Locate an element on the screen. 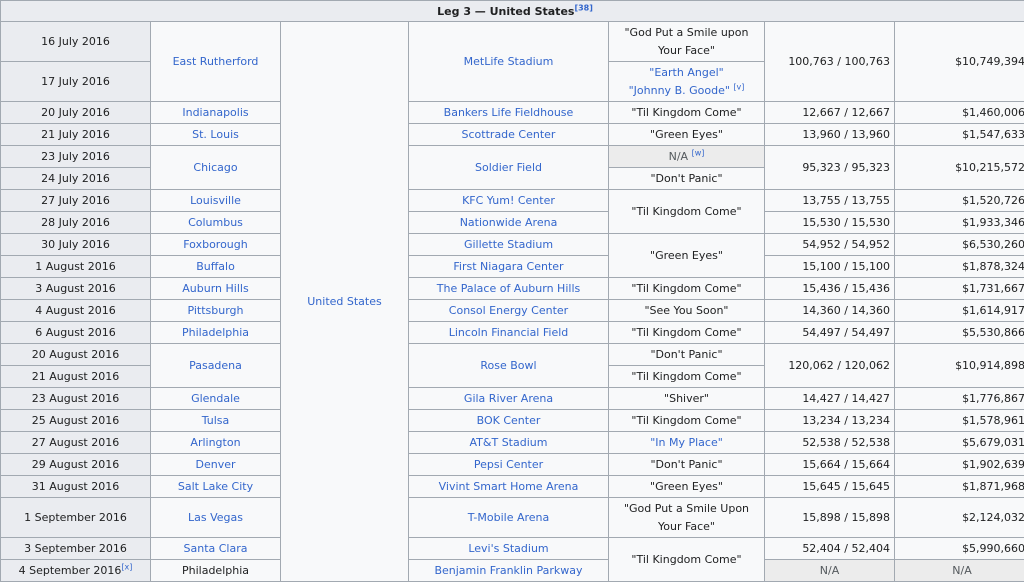 The width and height of the screenshot is (1024, 582). attendance-cell: 15,664 / 15,664 is located at coordinates (830, 465).